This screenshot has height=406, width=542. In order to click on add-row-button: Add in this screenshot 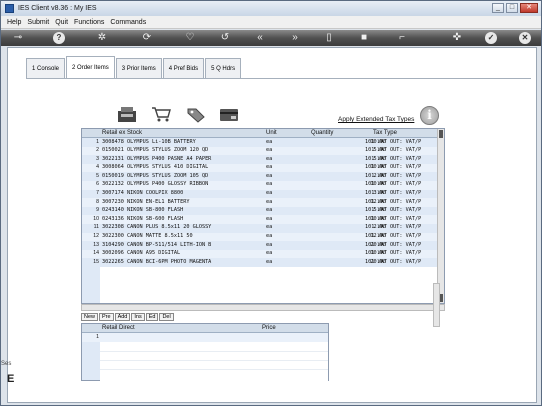, I will do `click(122, 317)`.